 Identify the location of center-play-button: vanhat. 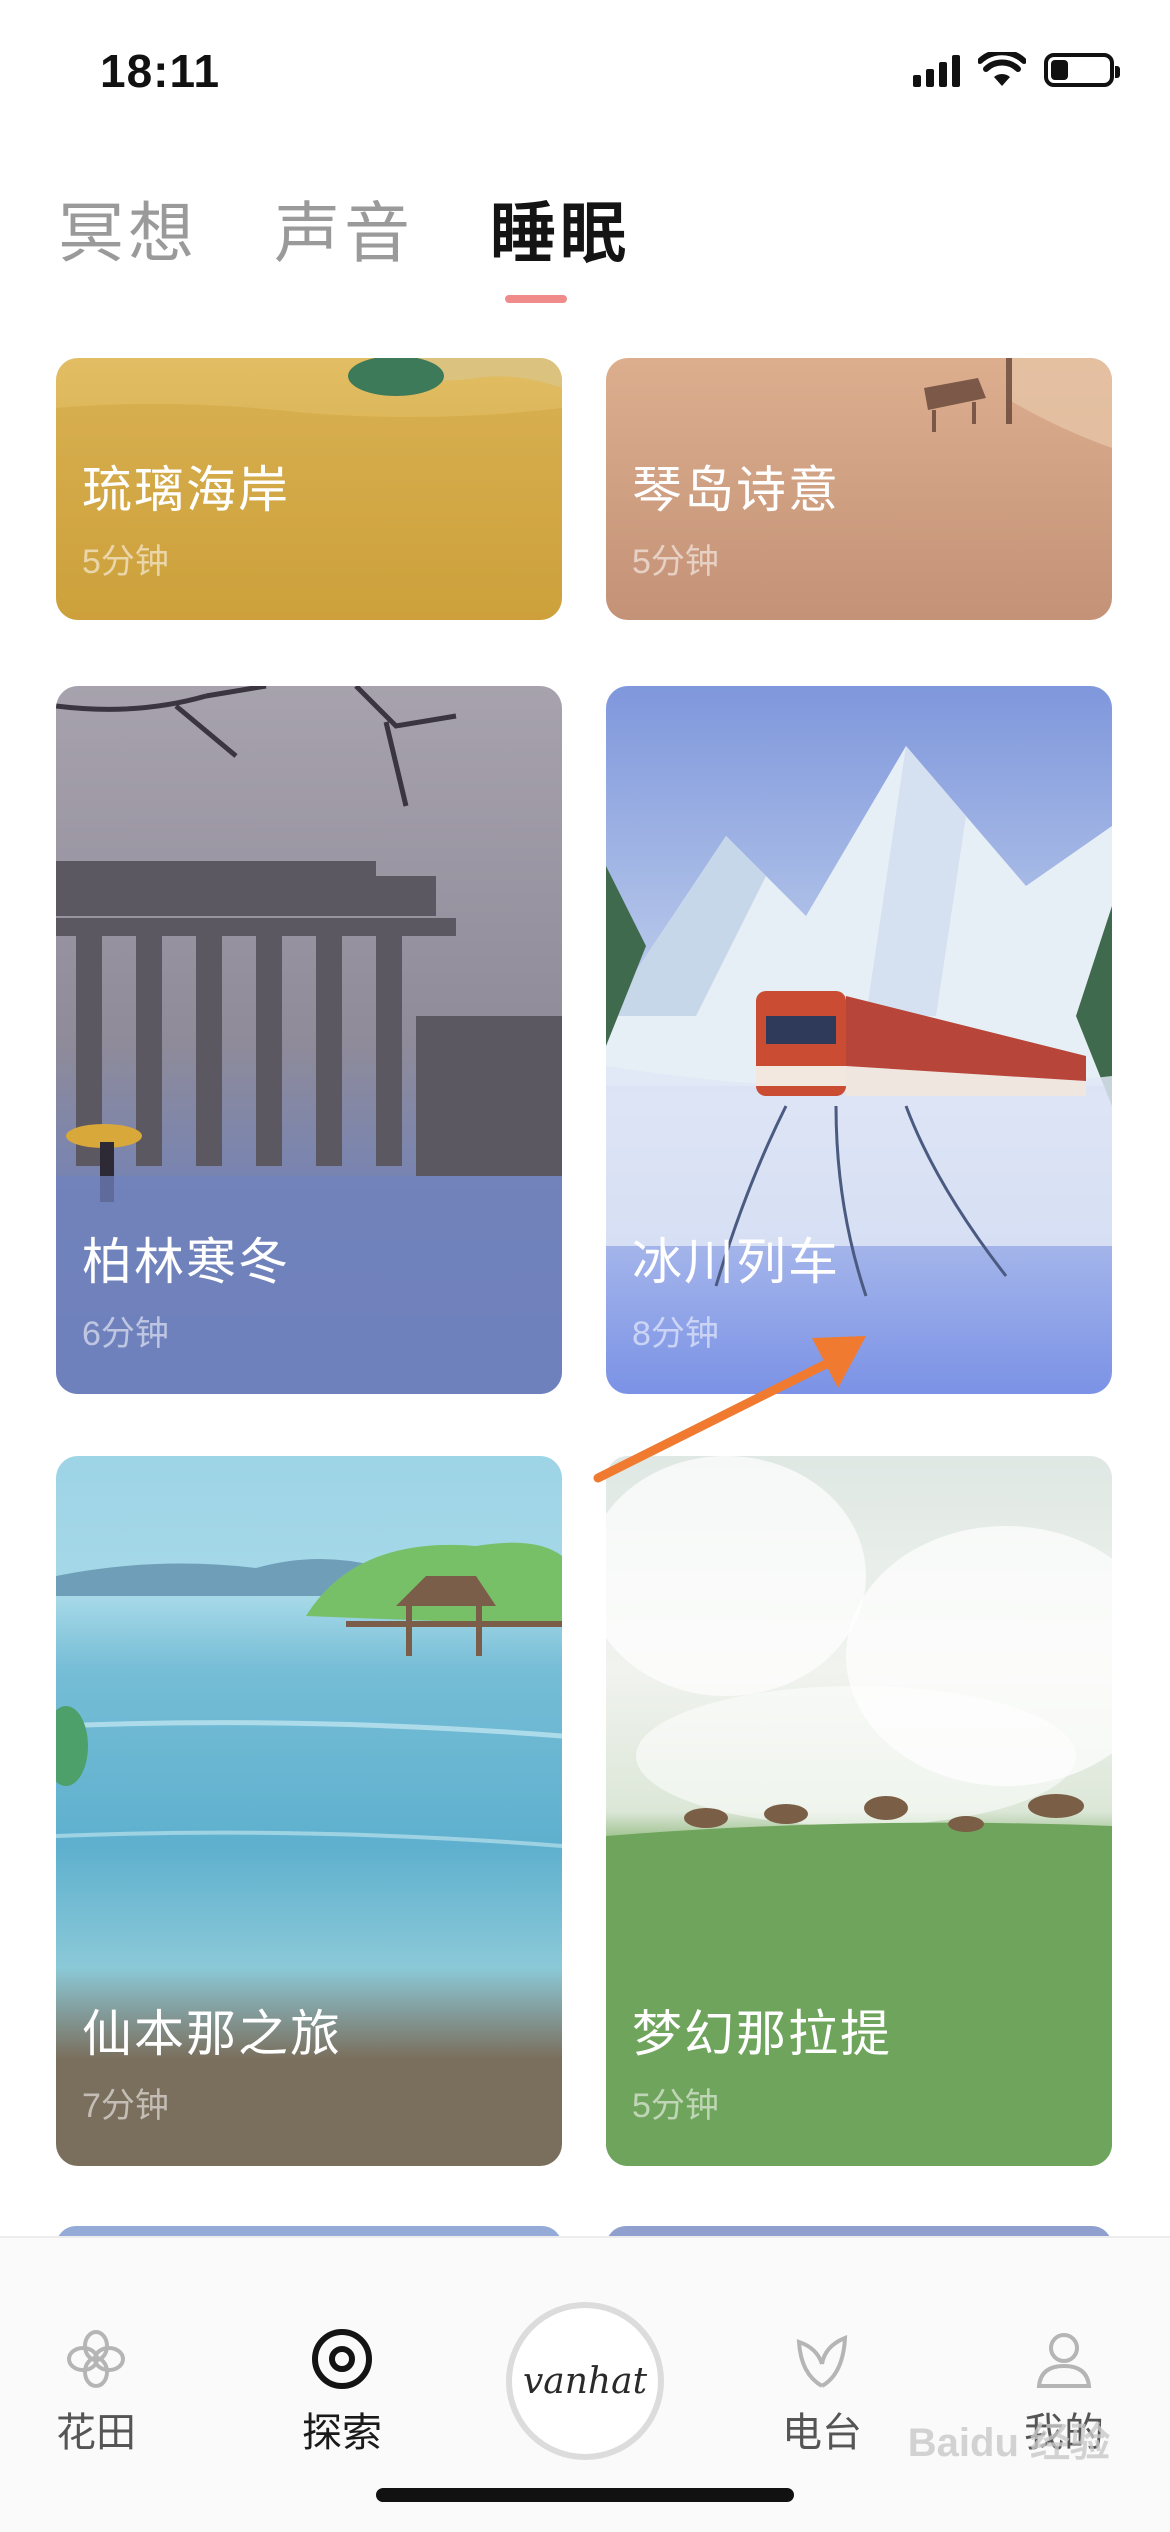
(585, 2381).